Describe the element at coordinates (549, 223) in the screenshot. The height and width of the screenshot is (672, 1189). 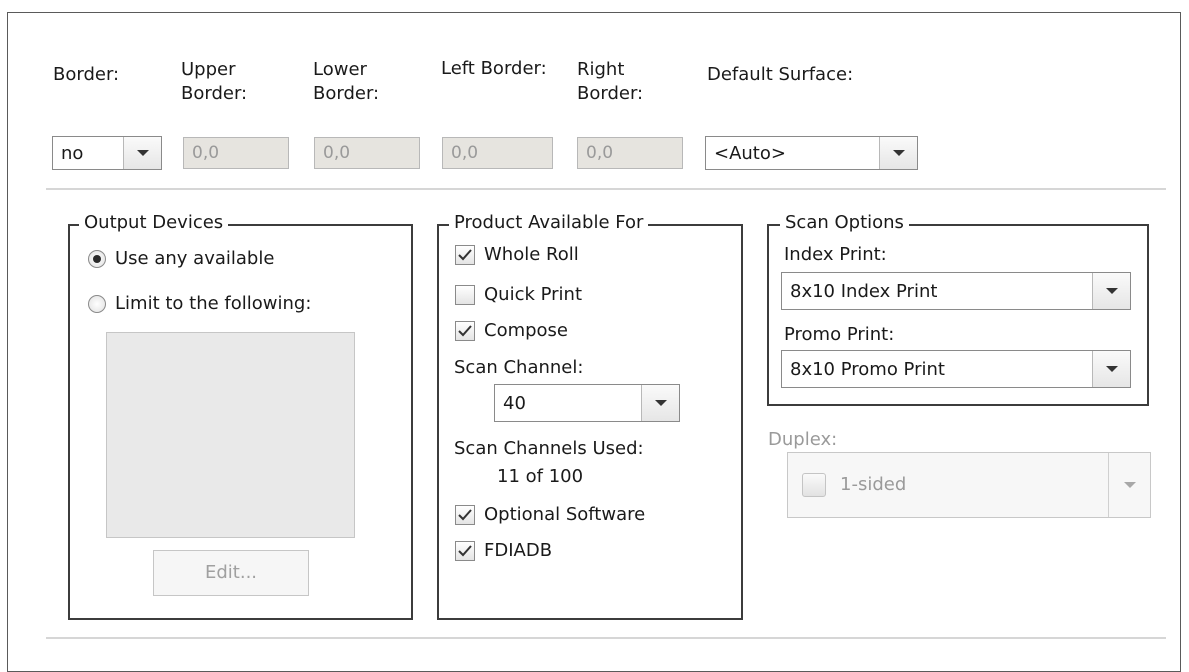
I see `product-available-title: Product Available For` at that location.